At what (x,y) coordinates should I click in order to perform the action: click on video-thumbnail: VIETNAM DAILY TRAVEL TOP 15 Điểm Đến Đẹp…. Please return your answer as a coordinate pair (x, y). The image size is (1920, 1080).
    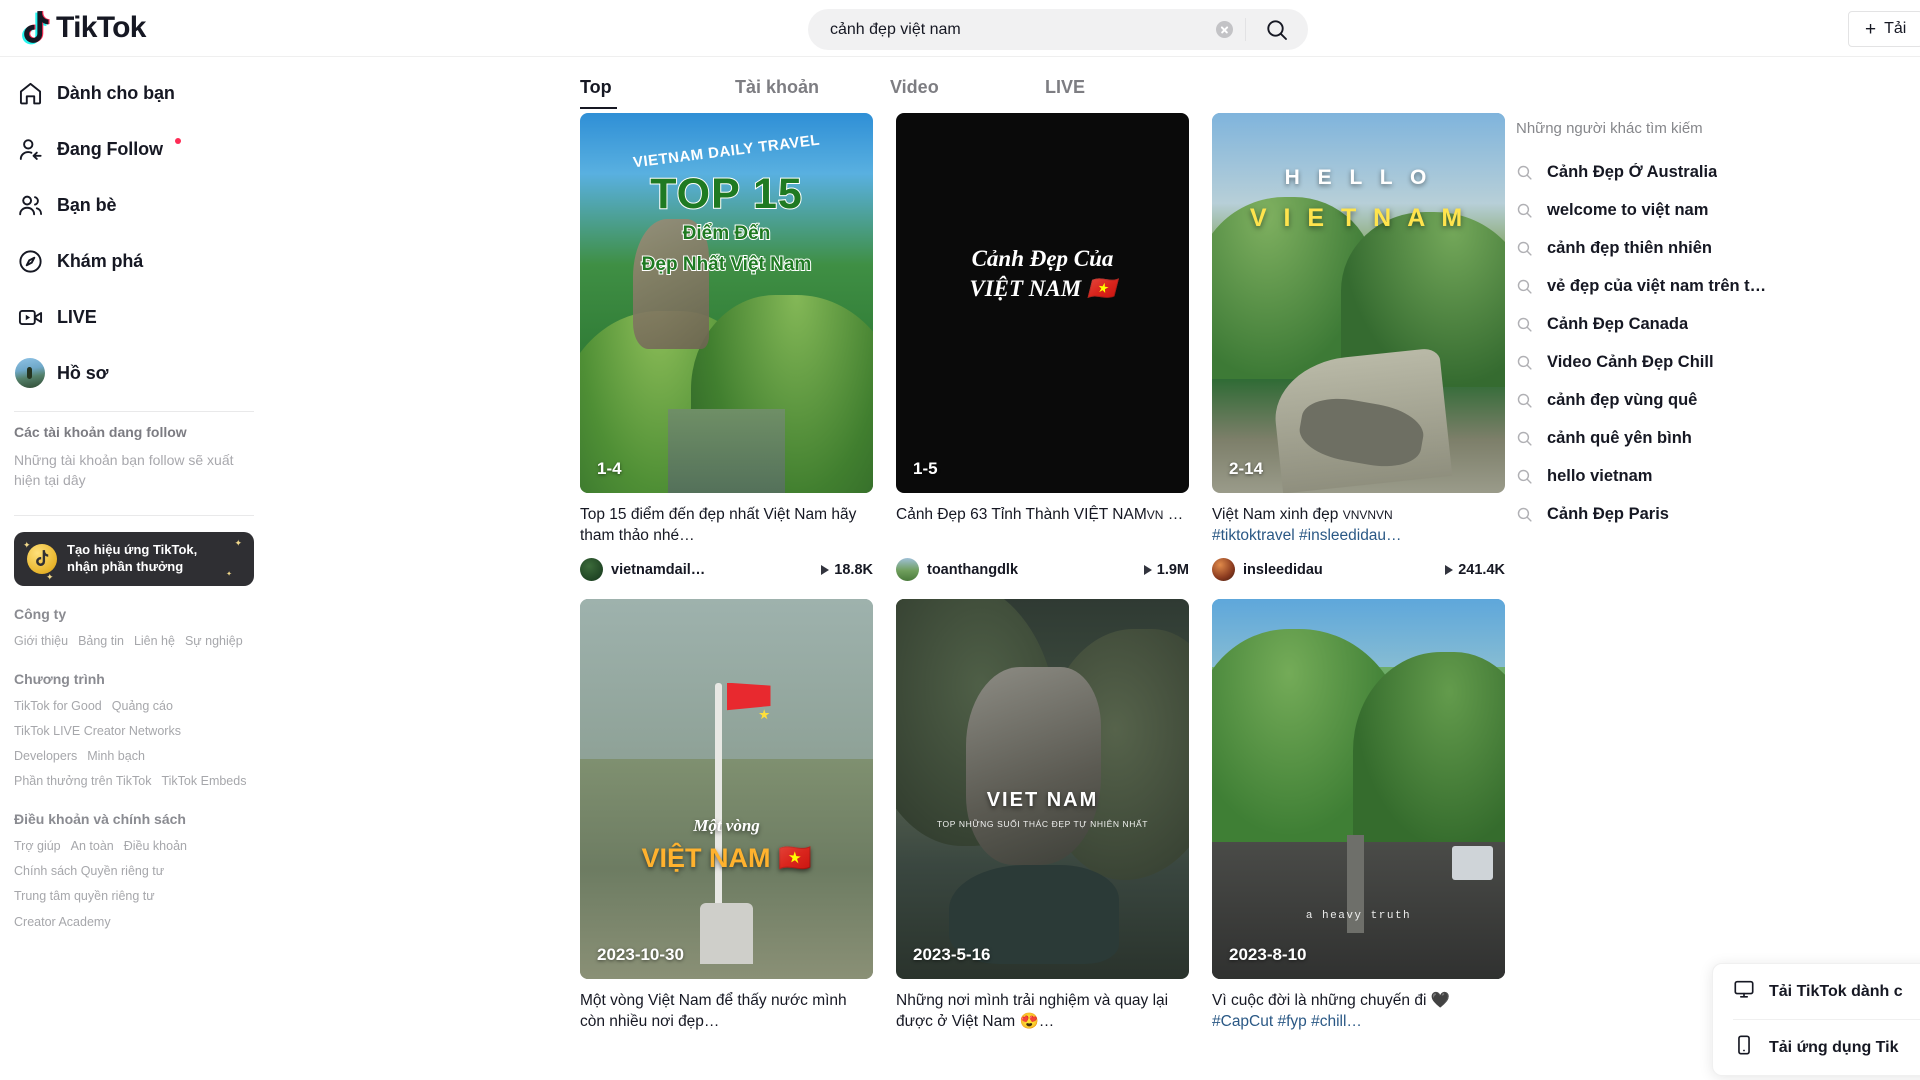
    Looking at the image, I should click on (726, 303).